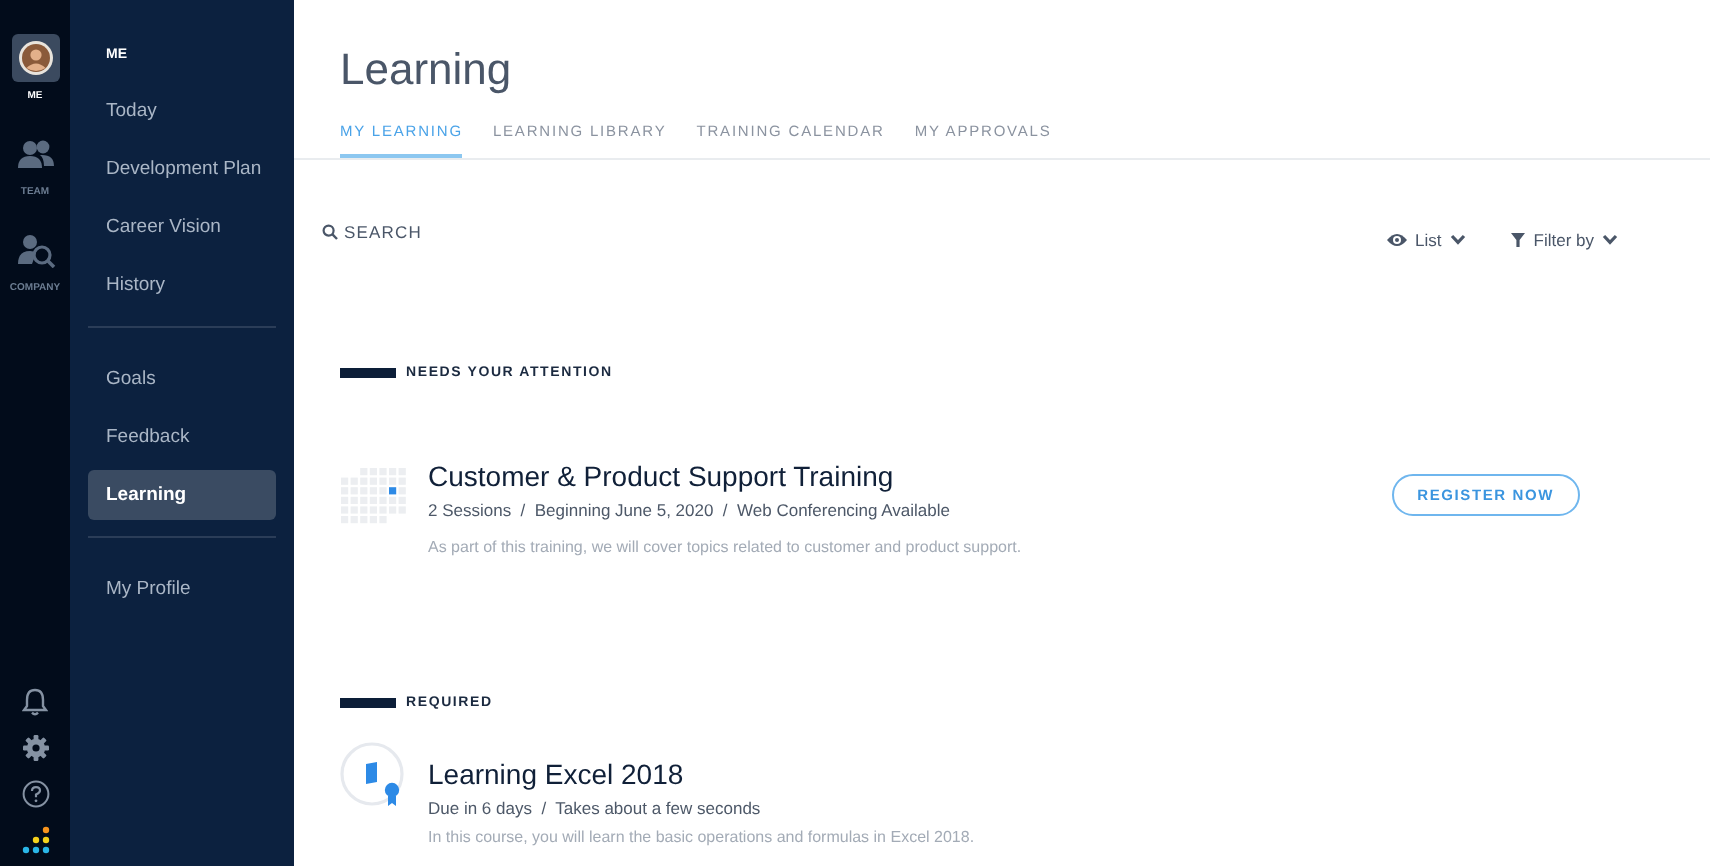  Describe the element at coordinates (702, 837) in the screenshot. I see `course-description: In this course, you will learn the basic operations and formulas in Excel 2018.` at that location.